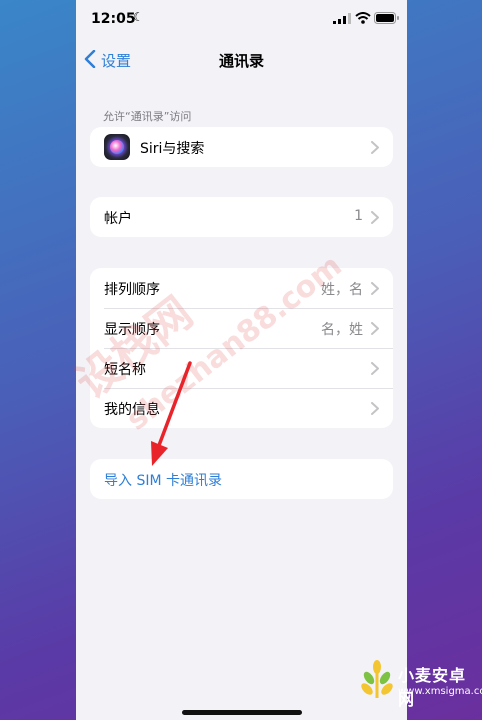 This screenshot has width=482, height=720. I want to click on wifi-icon, so click(363, 18).